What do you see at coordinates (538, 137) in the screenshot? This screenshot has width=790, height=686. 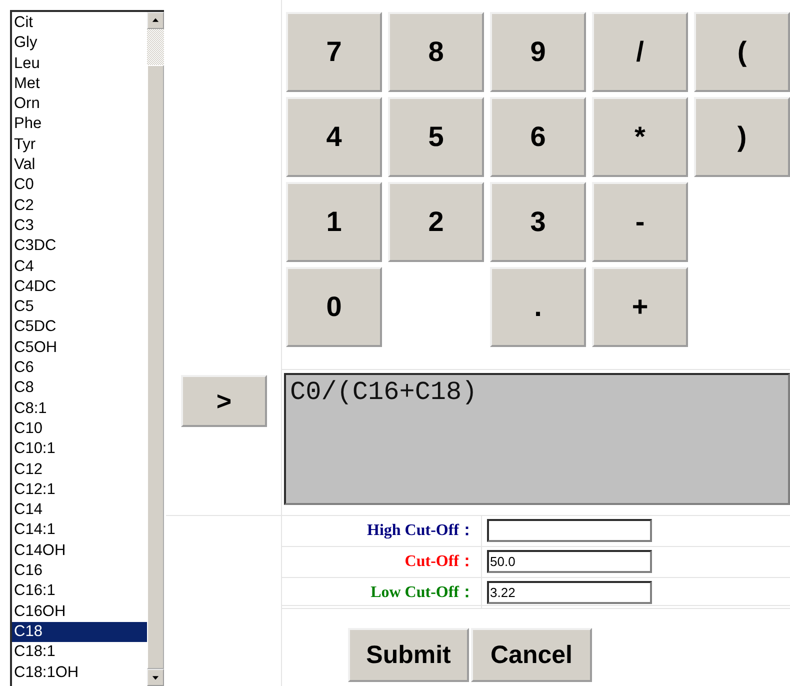 I see `keypad-key: 6` at bounding box center [538, 137].